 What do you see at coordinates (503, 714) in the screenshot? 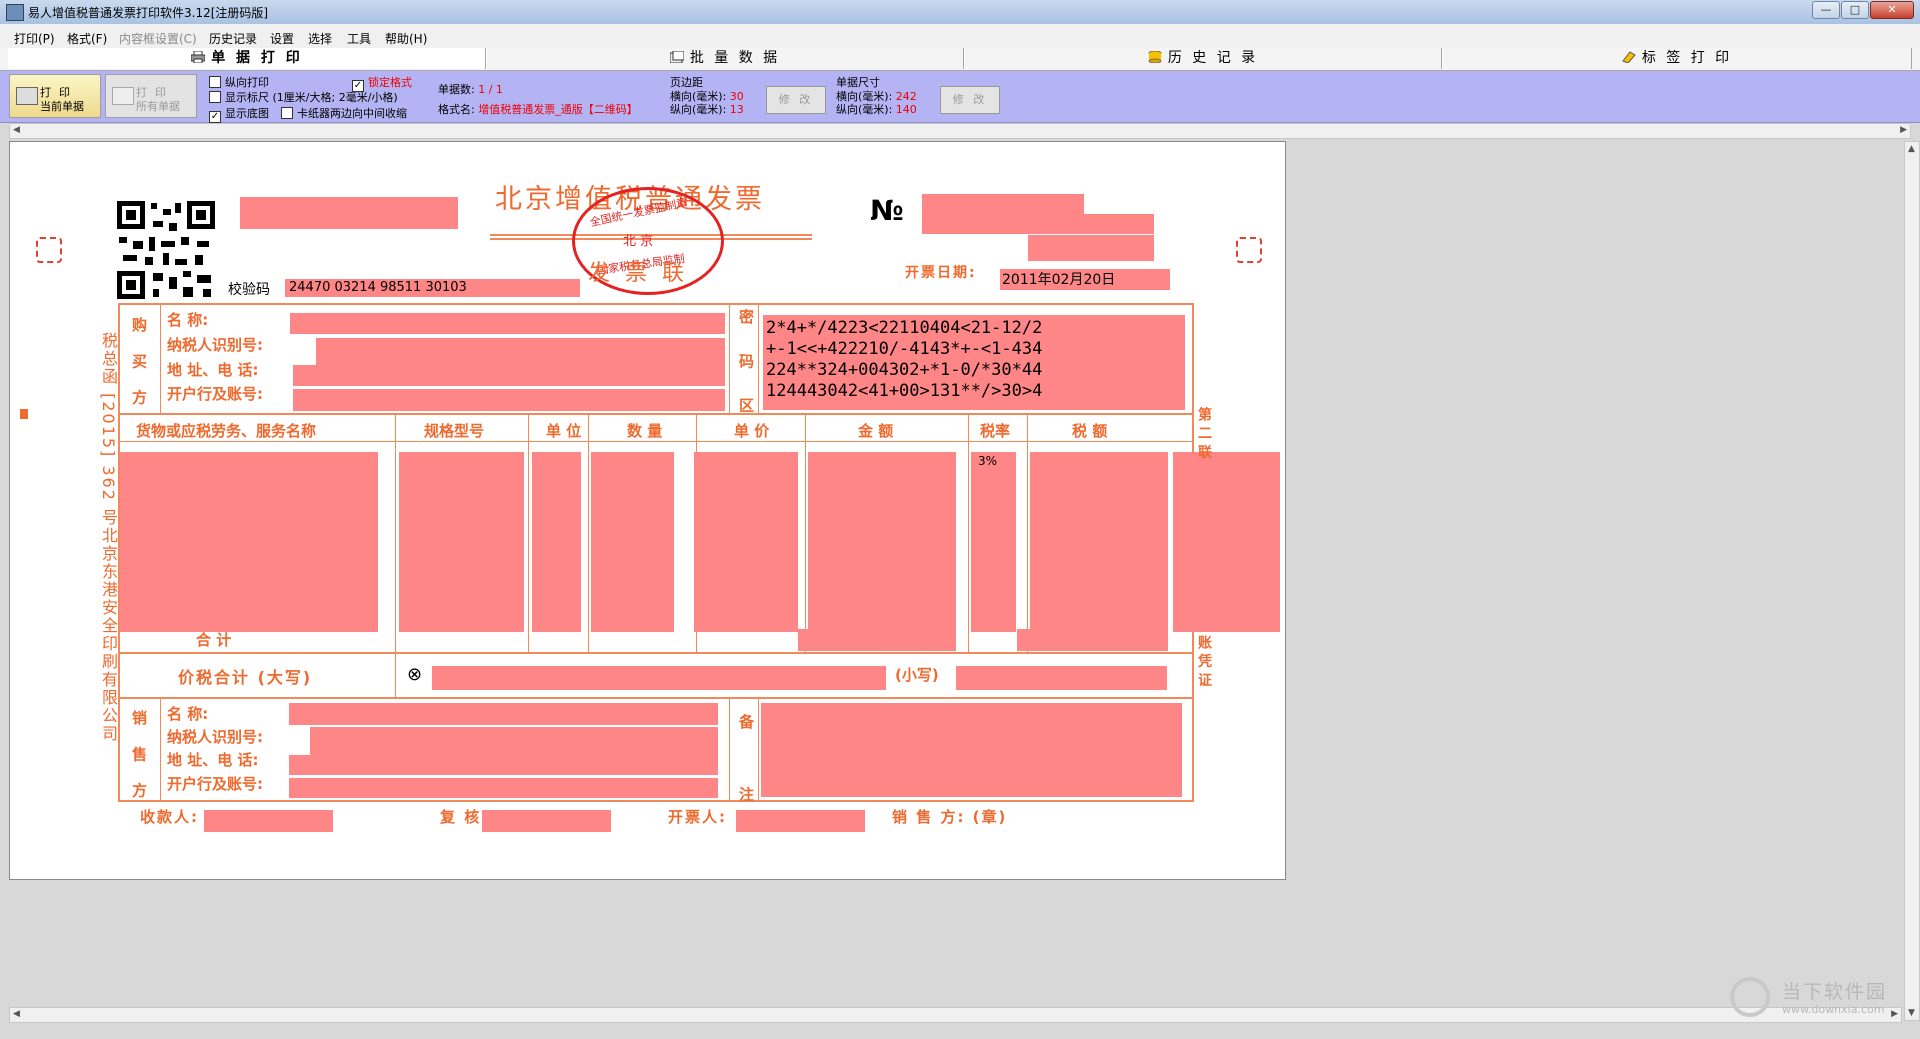
I see `seller-name-field` at bounding box center [503, 714].